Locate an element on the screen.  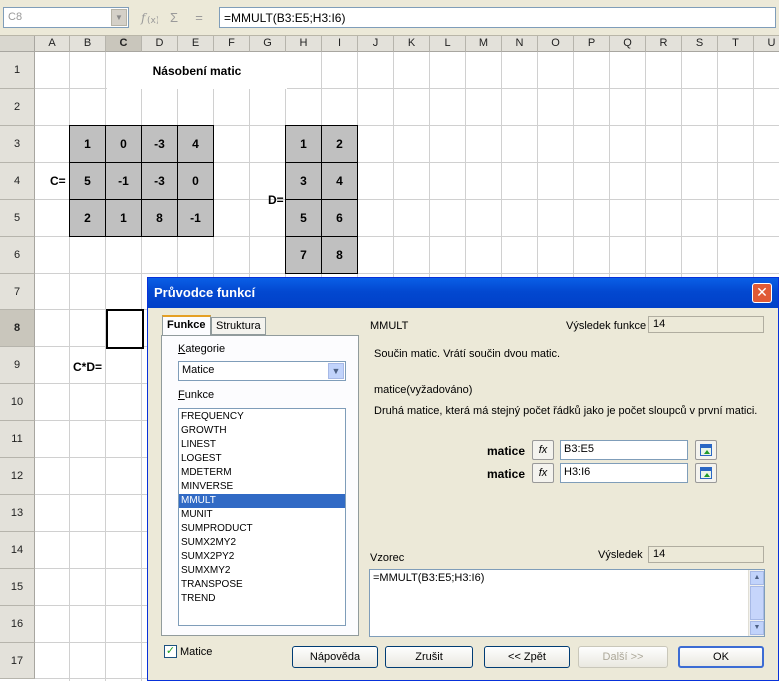
argument-2-shrink-button is located at coordinates (706, 473).